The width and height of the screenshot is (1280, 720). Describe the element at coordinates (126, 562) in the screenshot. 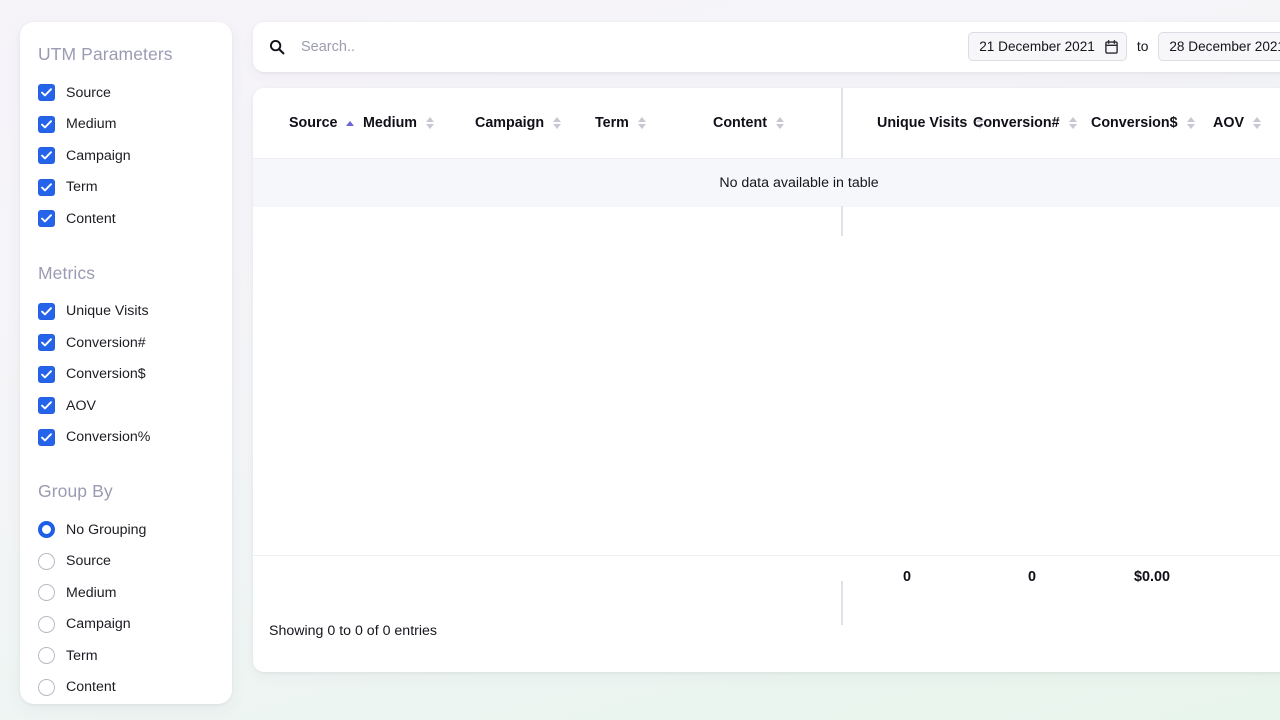

I see `radio-option-source: Source` at that location.